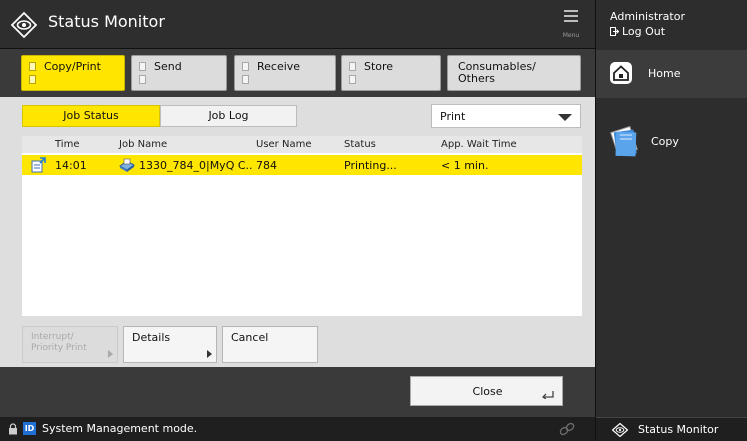  Describe the element at coordinates (678, 429) in the screenshot. I see `status-monitor-label: Status Monitor` at that location.